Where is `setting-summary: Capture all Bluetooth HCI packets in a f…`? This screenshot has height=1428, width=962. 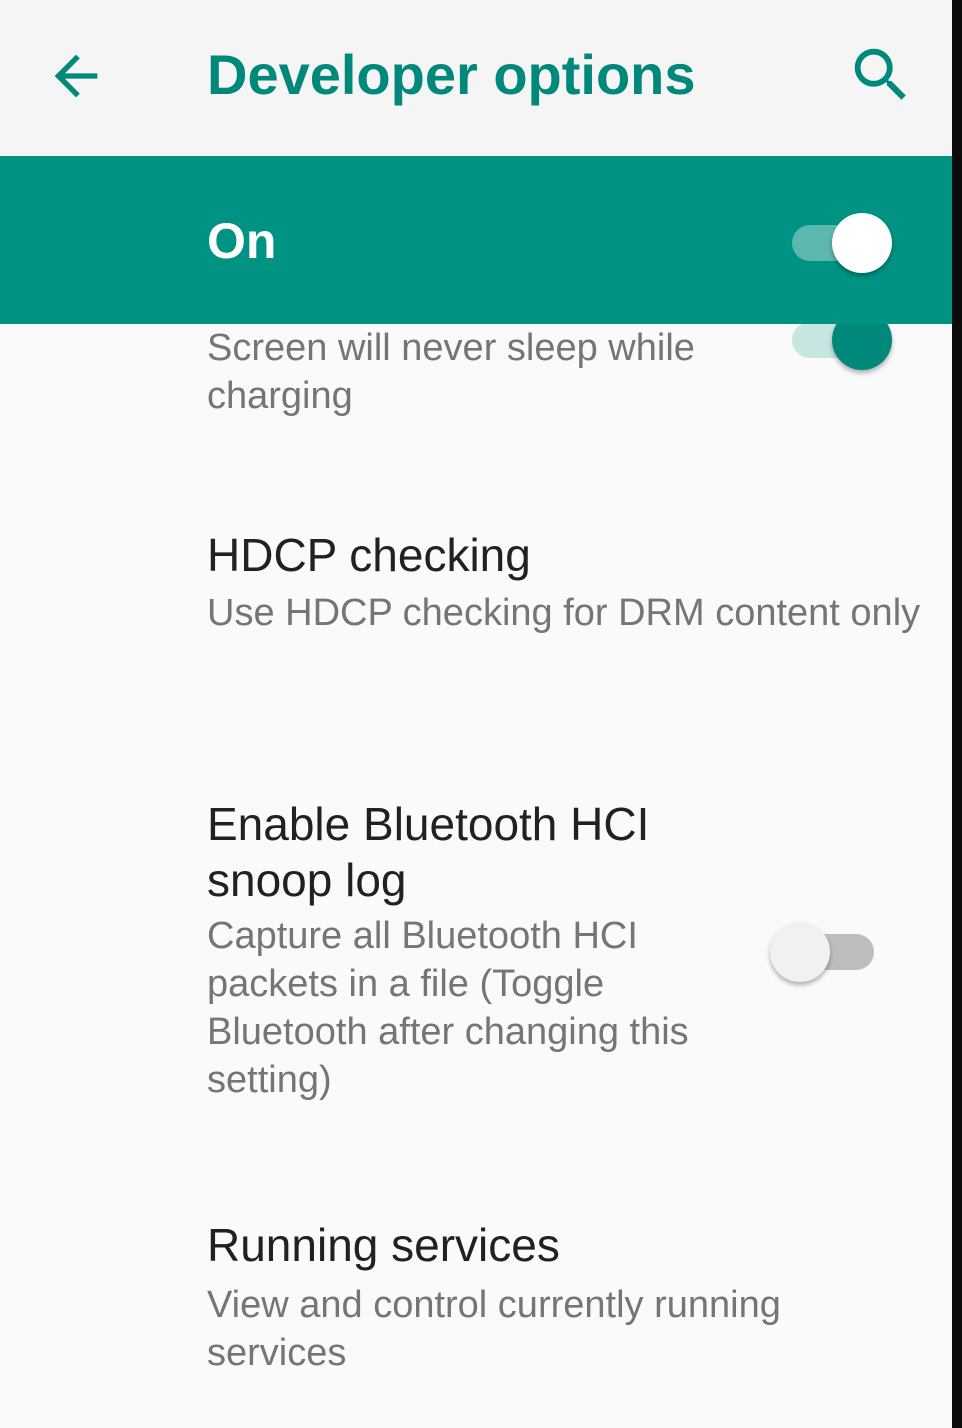 setting-summary: Capture all Bluetooth HCI packets in a f… is located at coordinates (448, 1008).